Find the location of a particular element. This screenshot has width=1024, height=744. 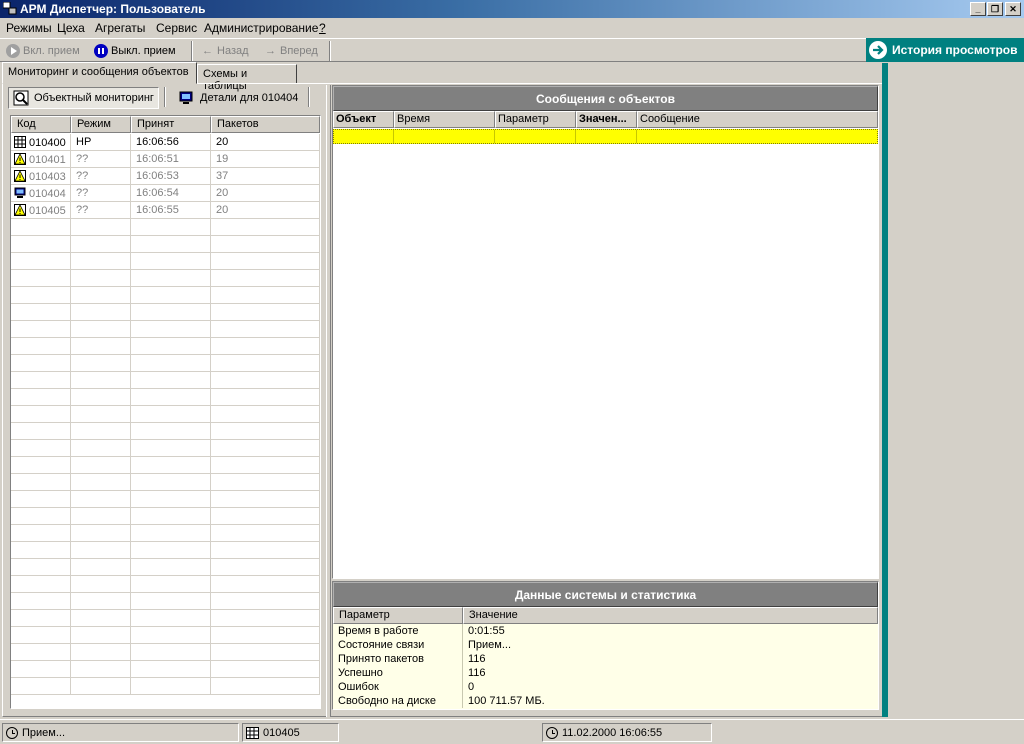

tab-monitoring: Мониторинг и сообщения объектов is located at coordinates (99, 73).